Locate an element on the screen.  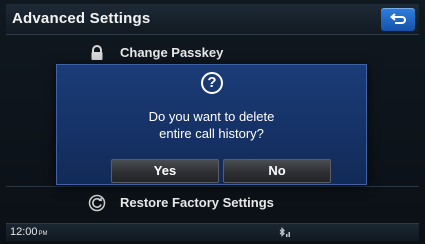
restore-icon is located at coordinates (97, 203).